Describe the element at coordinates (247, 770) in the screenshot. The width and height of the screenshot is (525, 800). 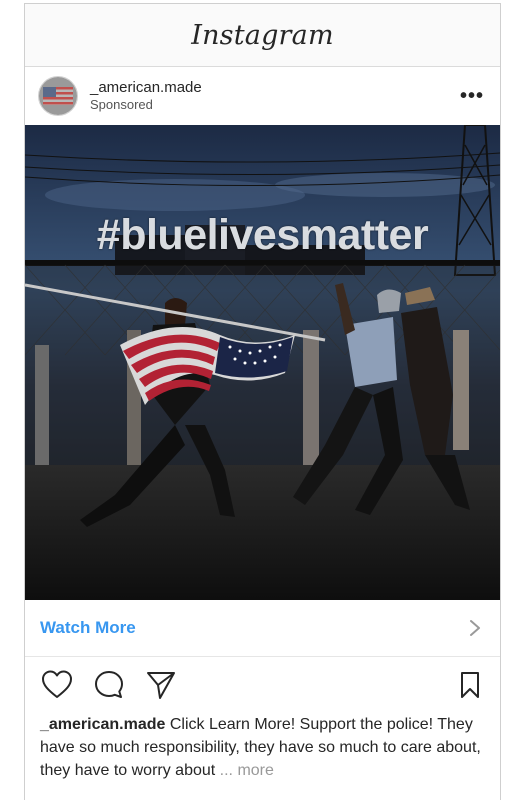
I see `caption-more-link: ... more` at that location.